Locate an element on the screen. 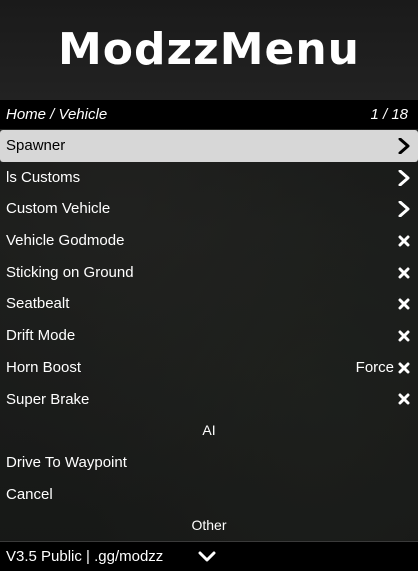  menu-item-ls-customs: ls Customs is located at coordinates (209, 177).